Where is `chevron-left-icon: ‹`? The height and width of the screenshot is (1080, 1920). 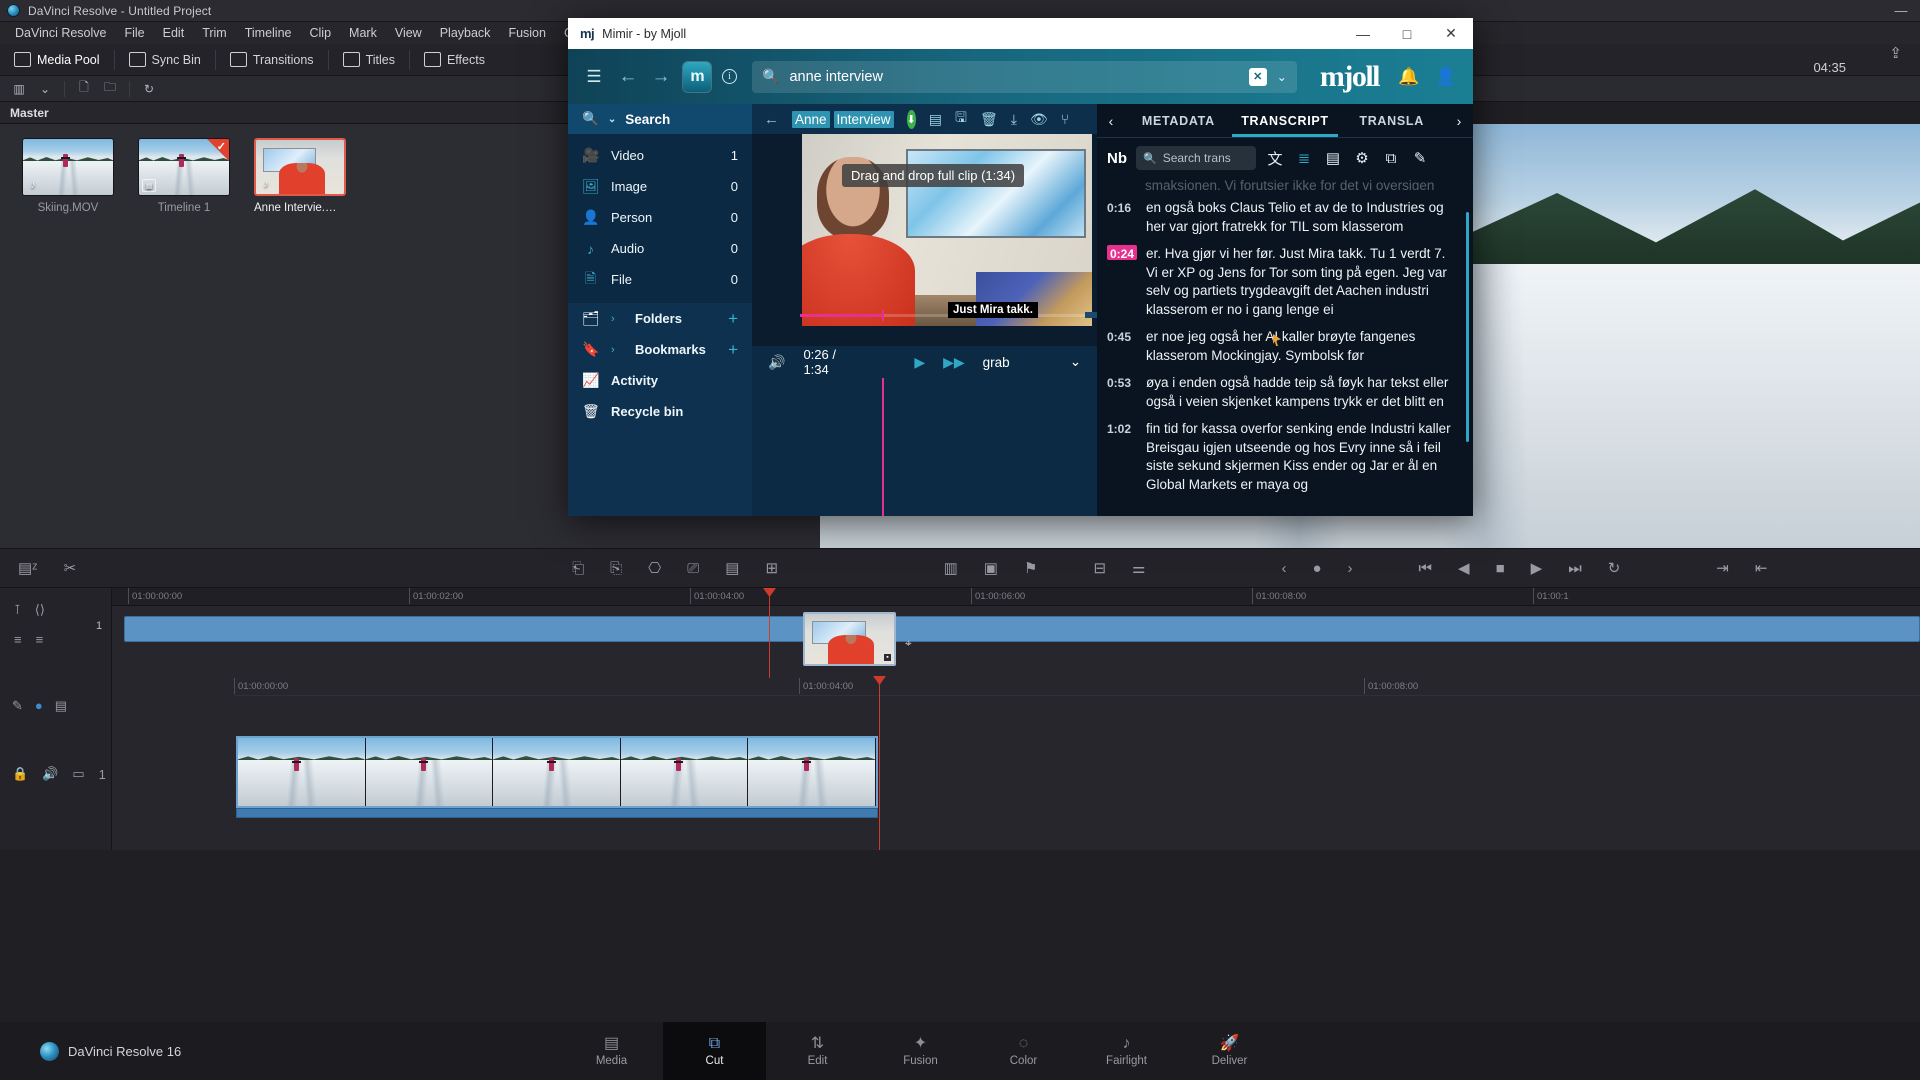 chevron-left-icon: ‹ is located at coordinates (1111, 120).